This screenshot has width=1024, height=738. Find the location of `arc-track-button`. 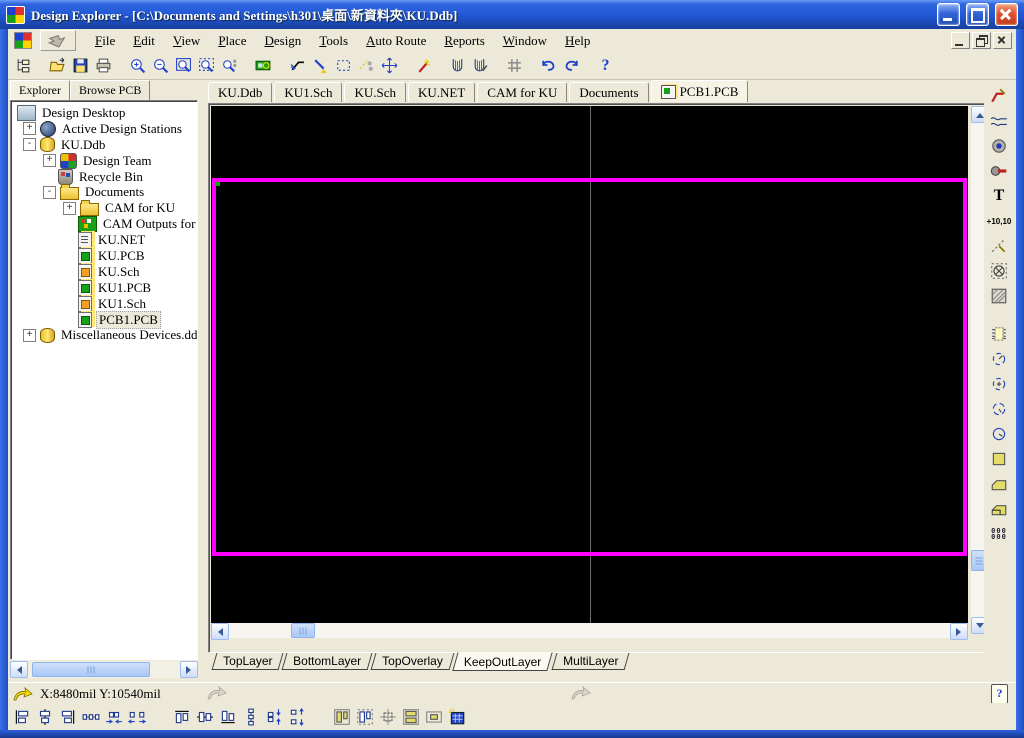

arc-track-button is located at coordinates (999, 121).